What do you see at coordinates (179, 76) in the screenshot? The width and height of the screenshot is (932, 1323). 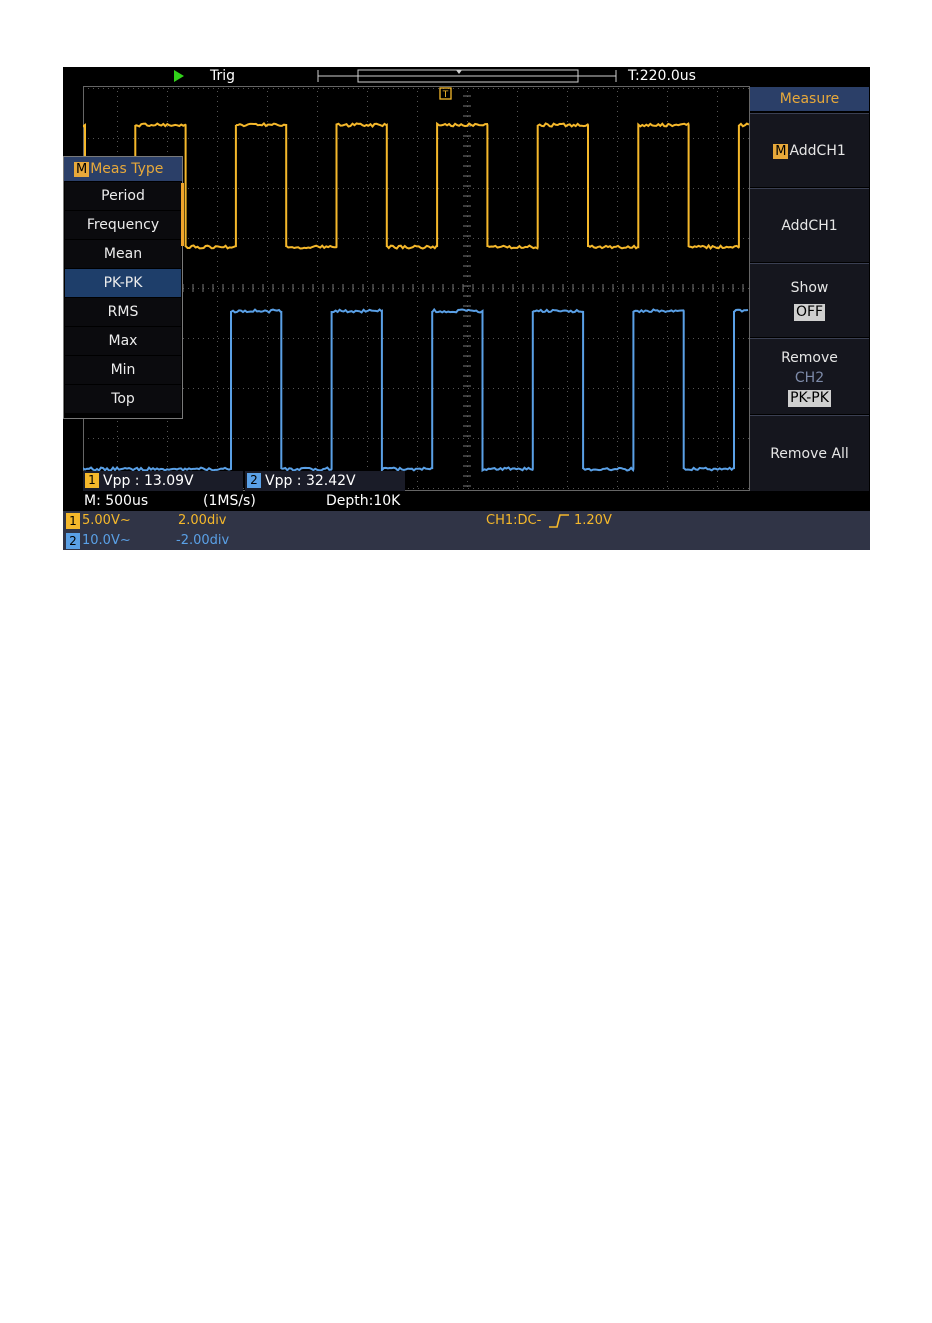 I see `play-icon` at bounding box center [179, 76].